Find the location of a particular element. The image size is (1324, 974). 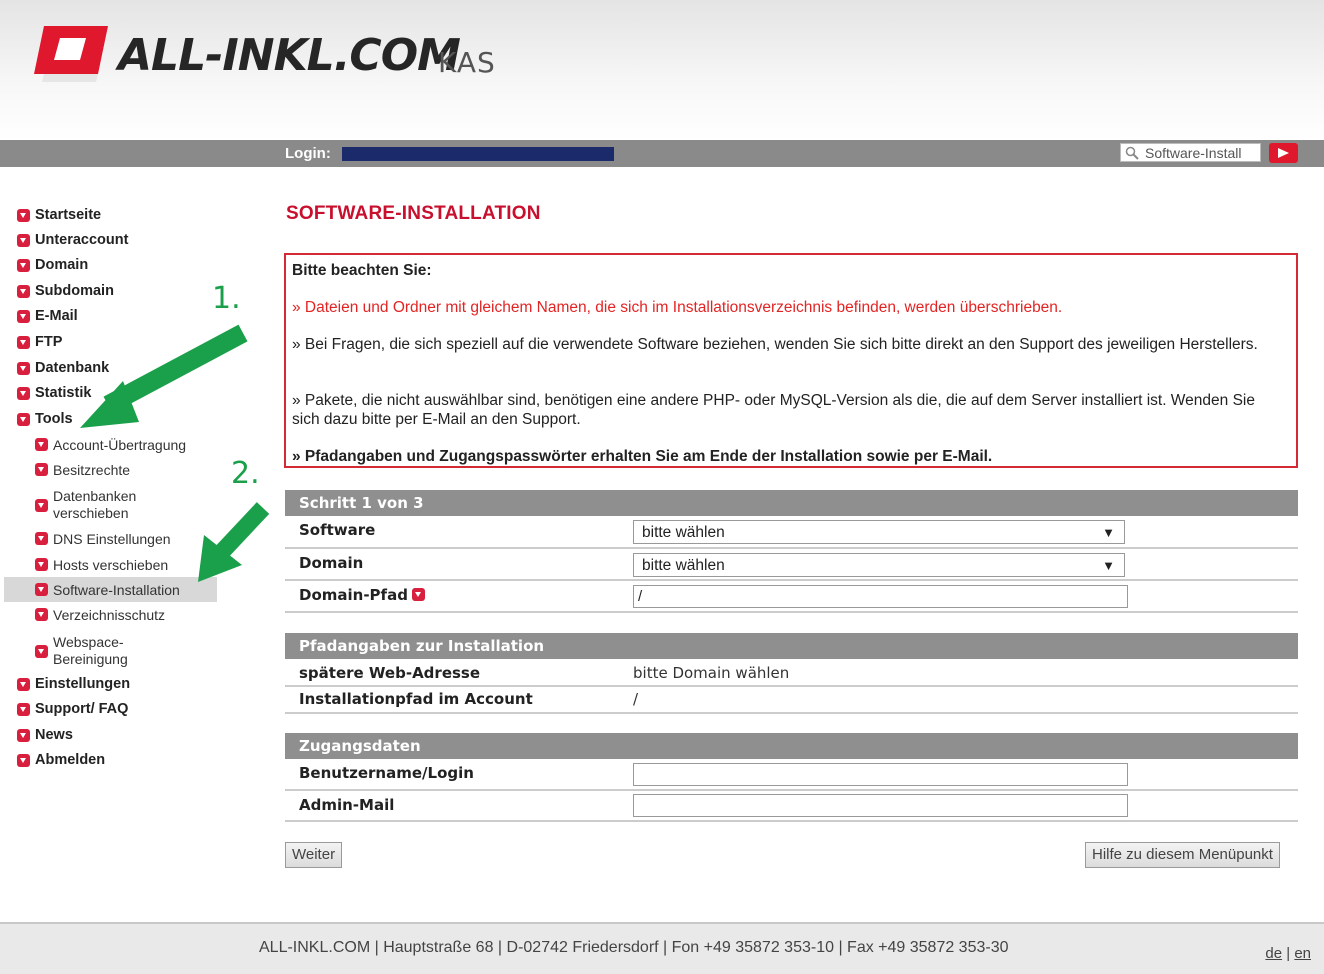

quick-search-input: Software-Install is located at coordinates (1190, 152).